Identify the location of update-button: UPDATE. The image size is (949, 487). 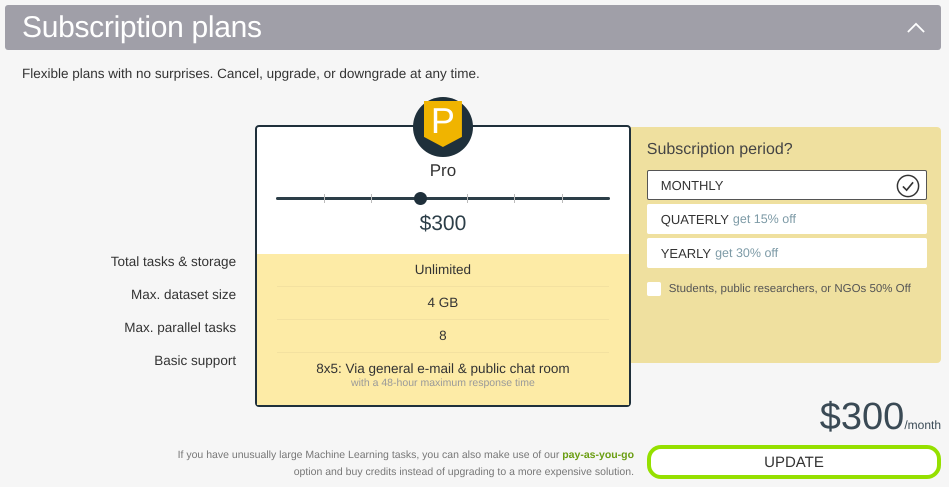
(794, 462).